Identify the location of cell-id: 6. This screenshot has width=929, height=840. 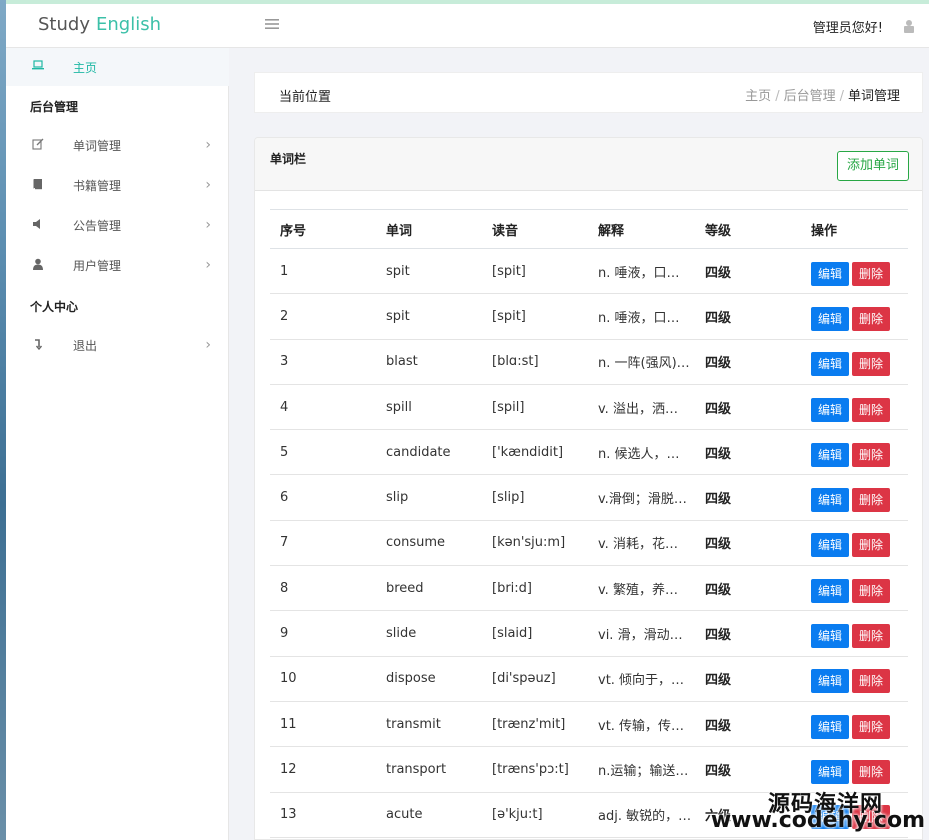
(323, 497).